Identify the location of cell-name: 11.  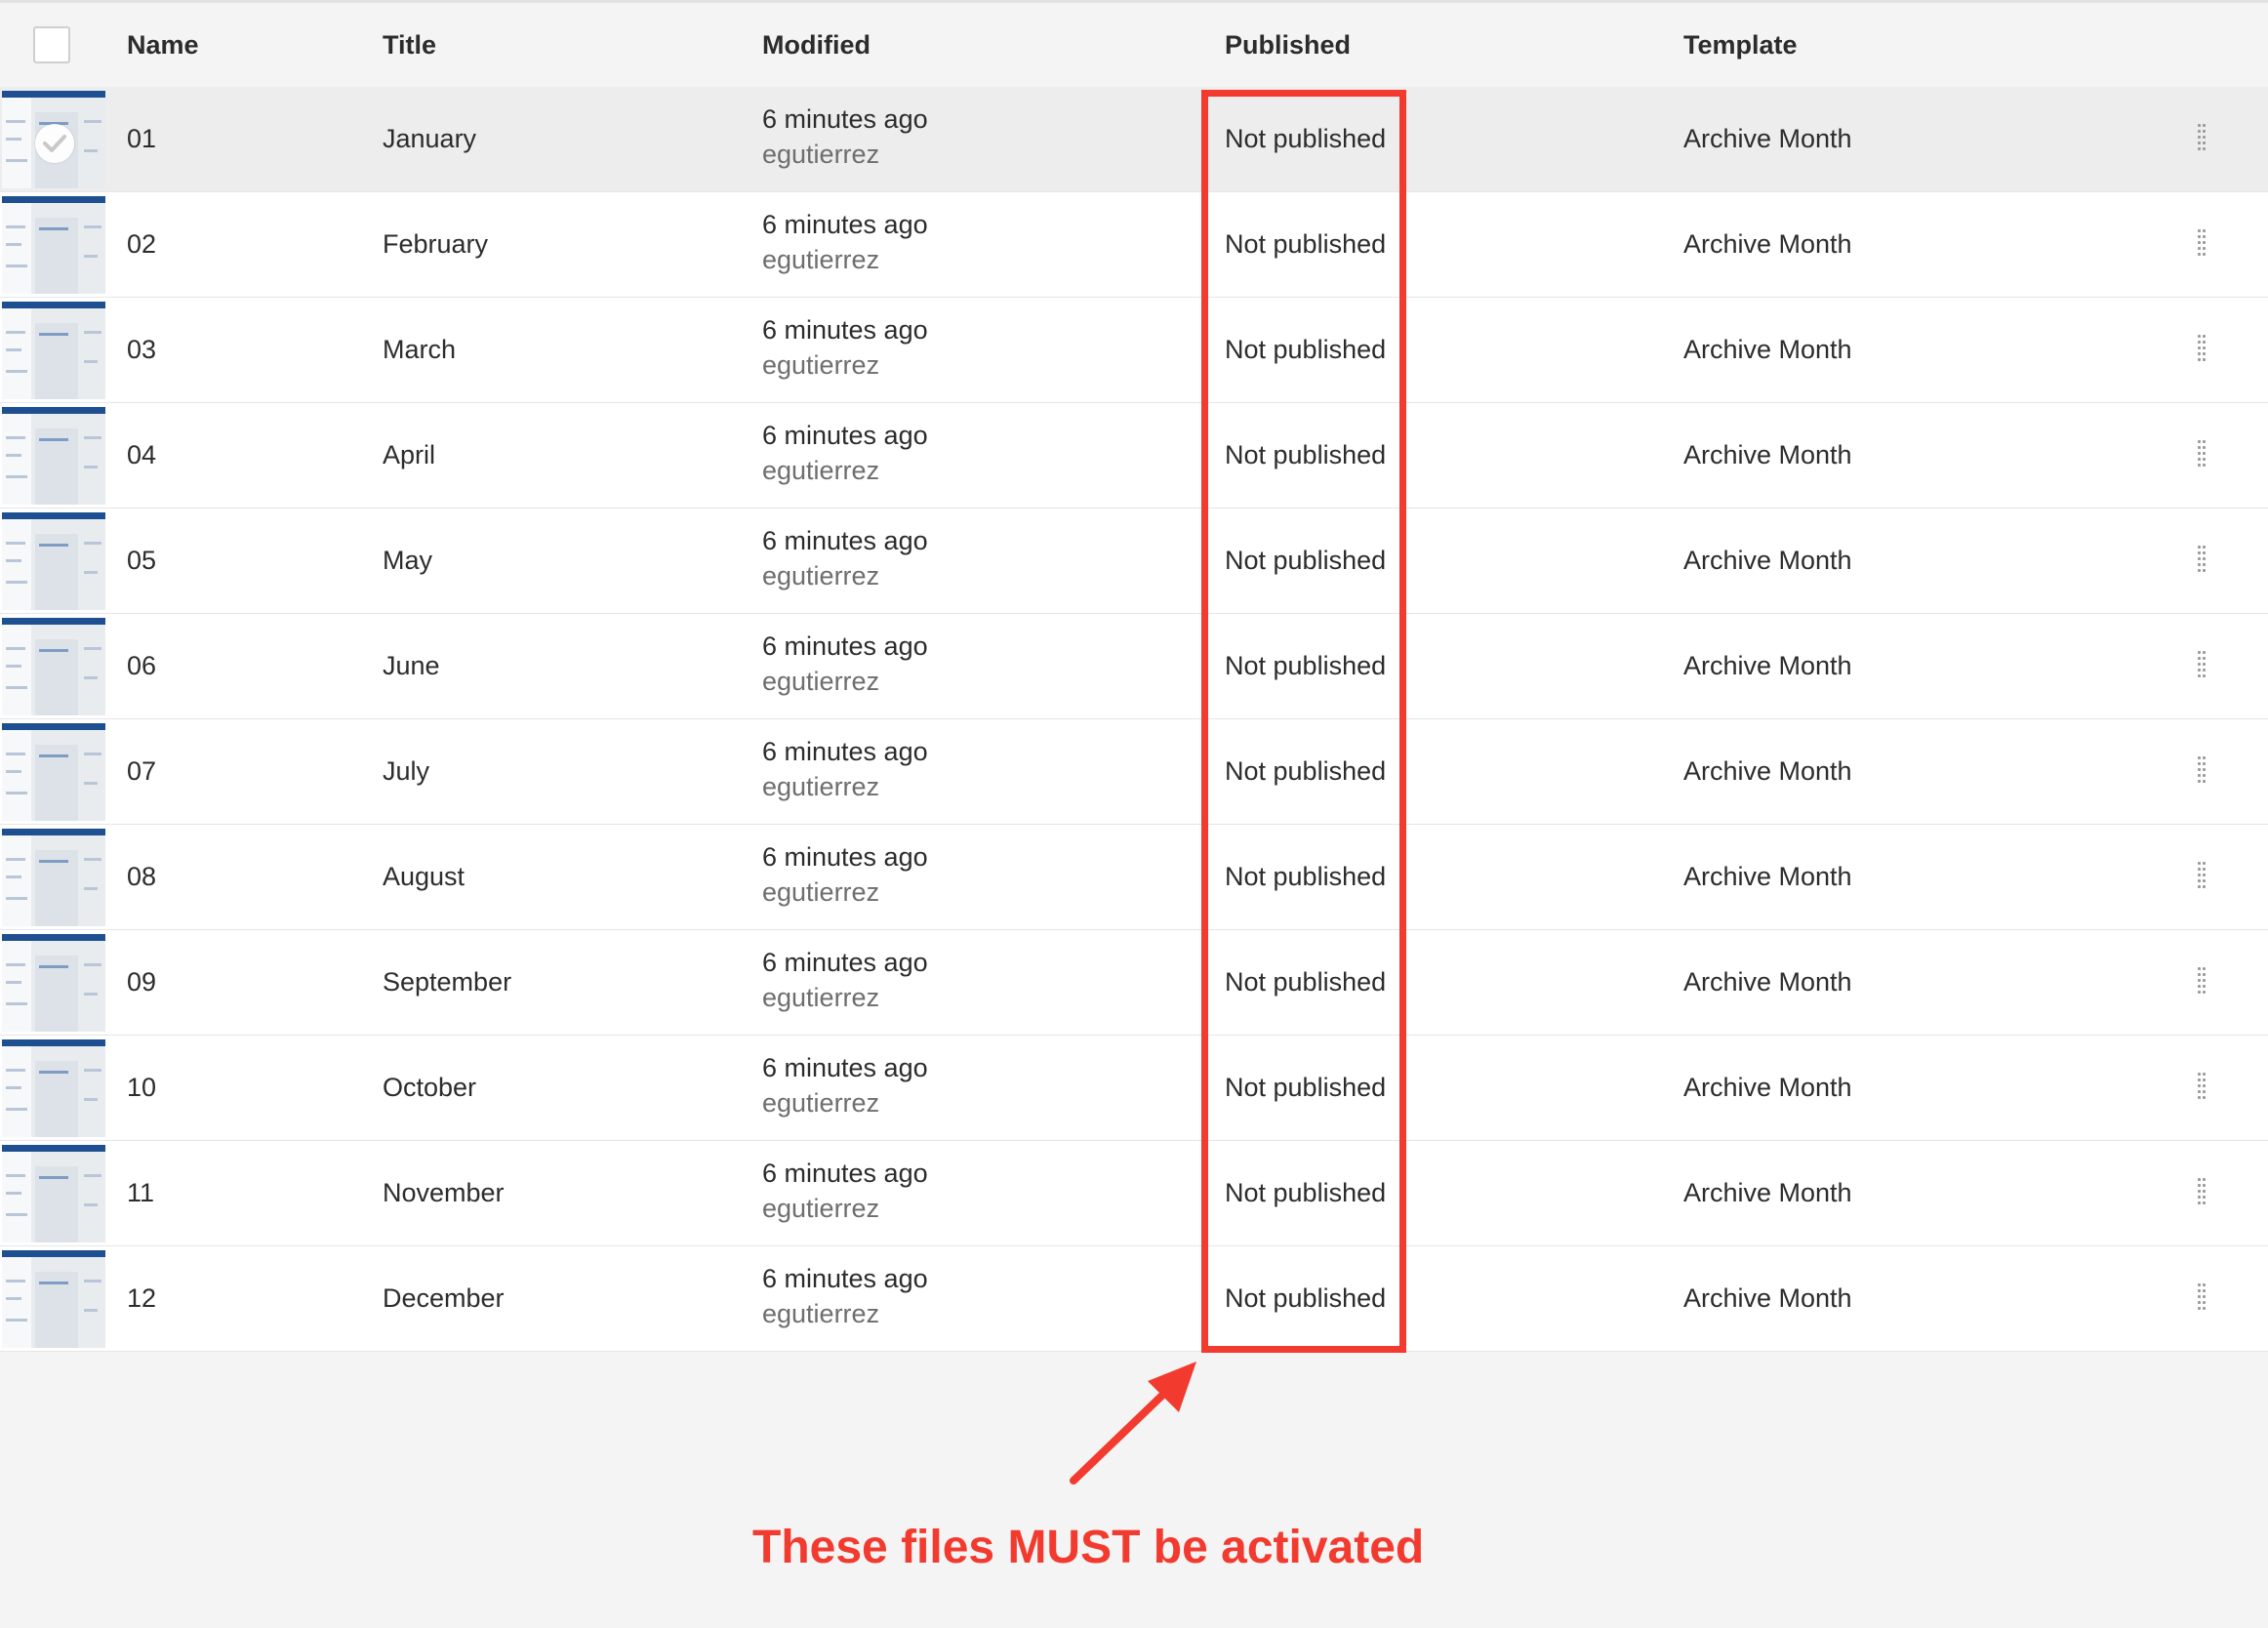
(141, 1192).